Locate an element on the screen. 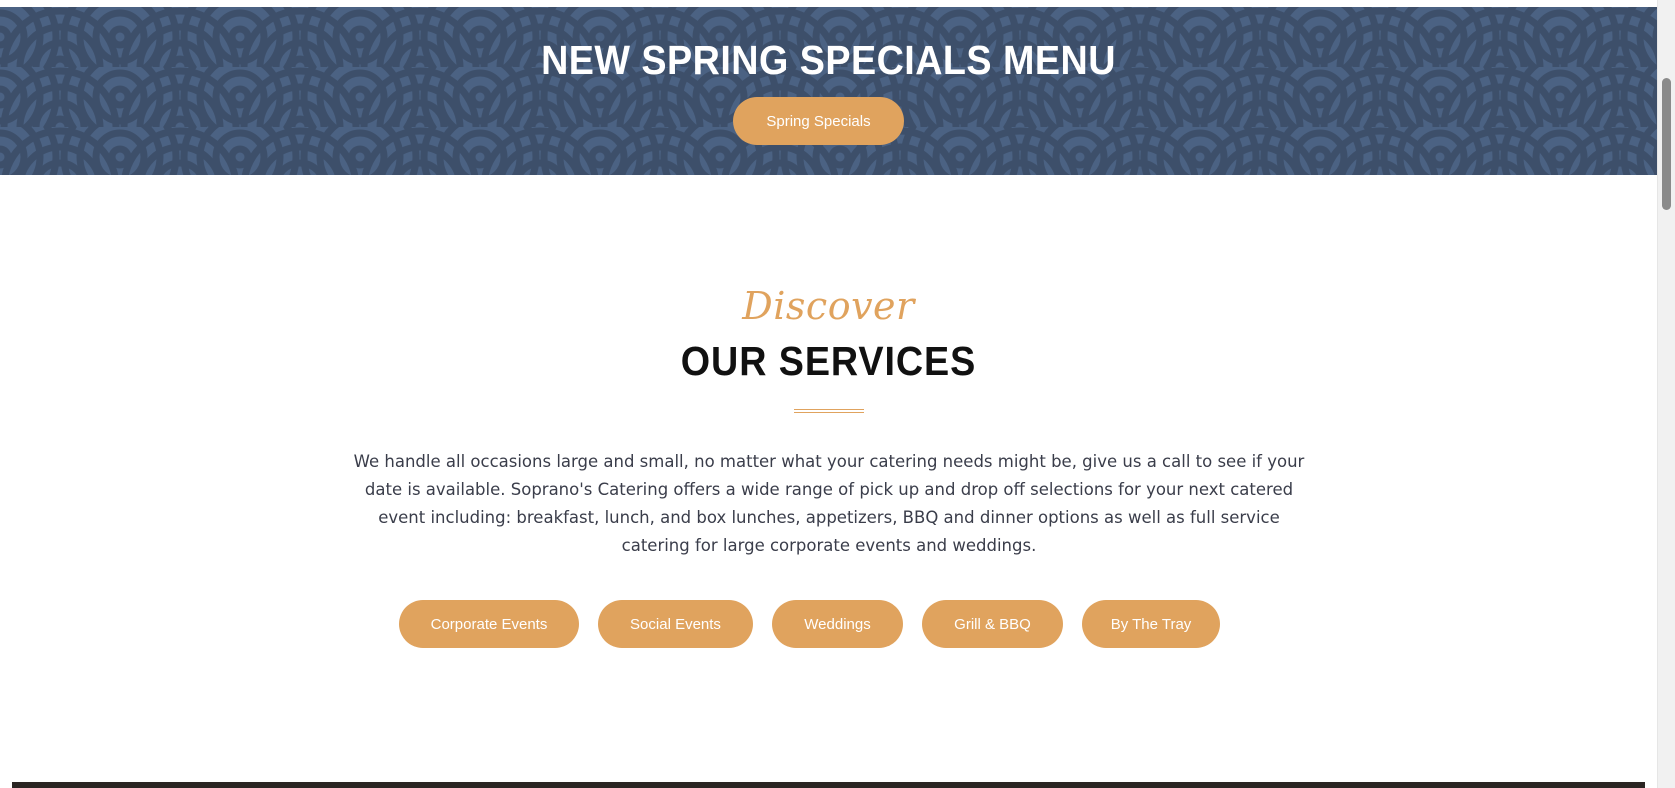 This screenshot has width=1675, height=788. title-divider is located at coordinates (829, 411).